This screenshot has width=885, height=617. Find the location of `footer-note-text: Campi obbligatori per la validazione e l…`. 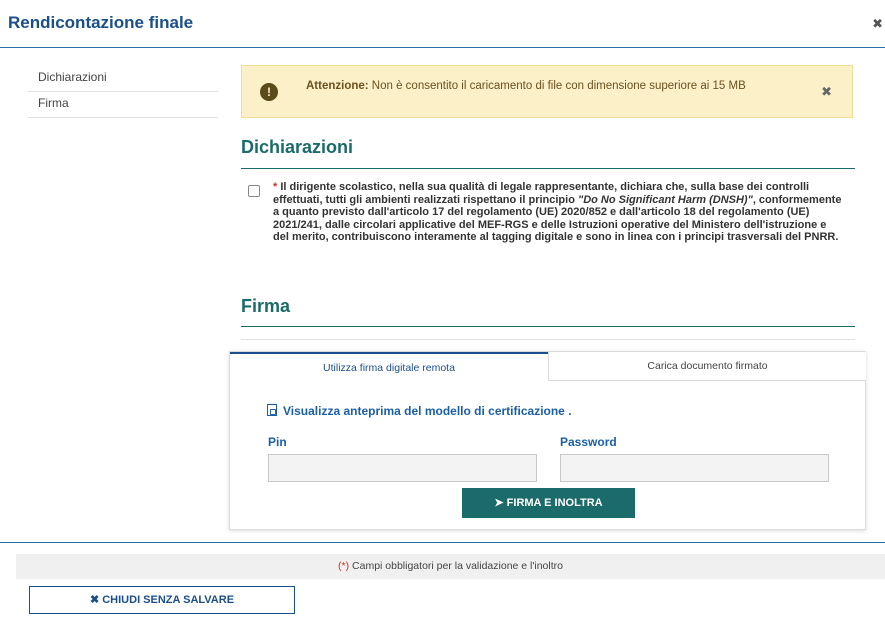

footer-note-text: Campi obbligatori per la validazione e l… is located at coordinates (456, 566).